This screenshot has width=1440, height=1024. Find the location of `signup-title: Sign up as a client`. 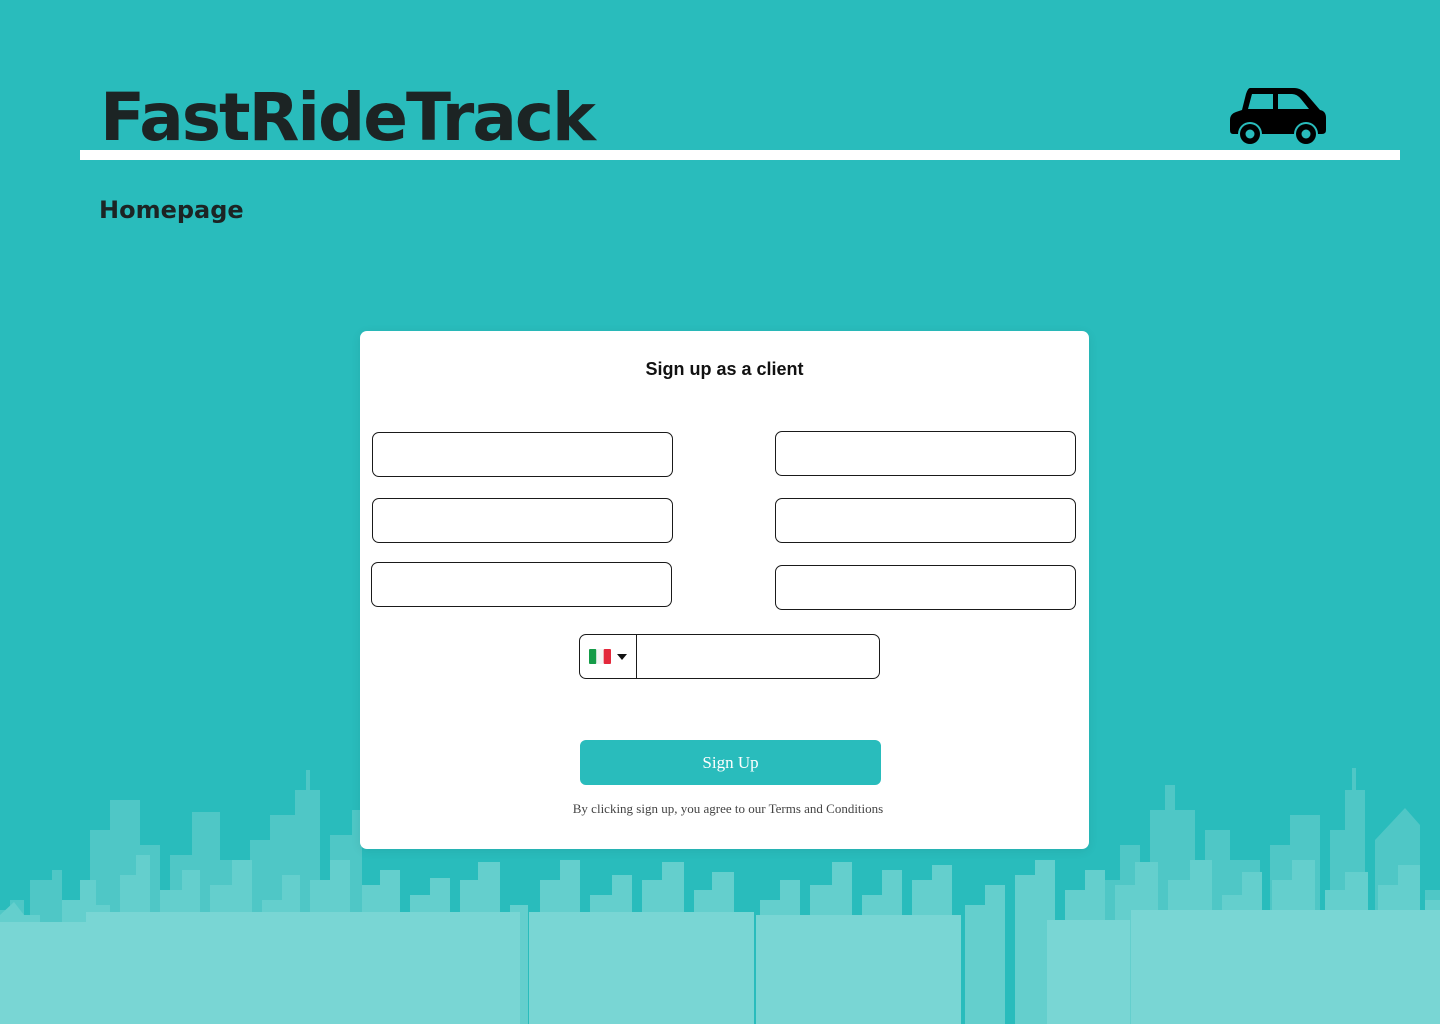

signup-title: Sign up as a client is located at coordinates (724, 369).